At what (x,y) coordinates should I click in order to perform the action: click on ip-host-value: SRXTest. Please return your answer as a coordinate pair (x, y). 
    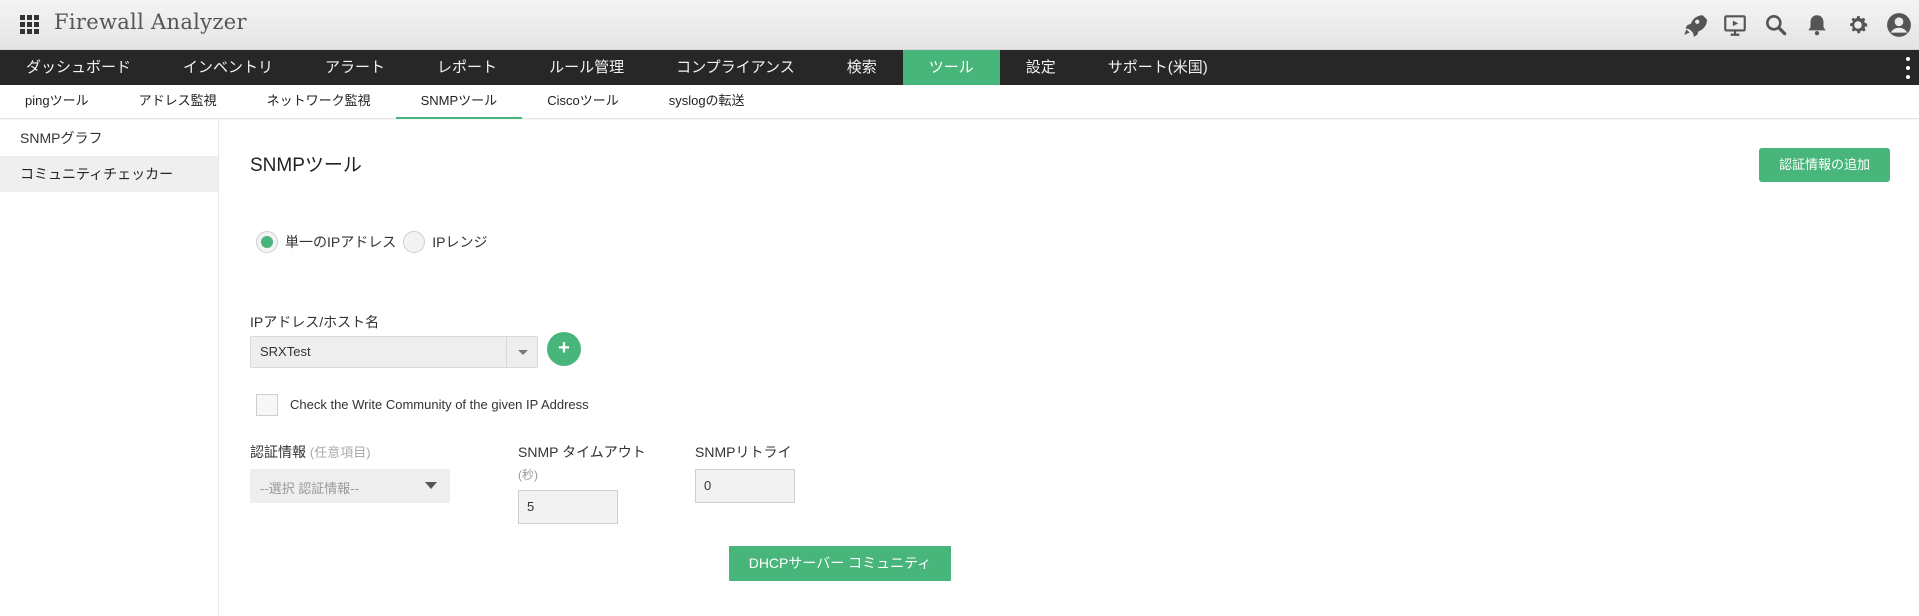
    Looking at the image, I should click on (285, 351).